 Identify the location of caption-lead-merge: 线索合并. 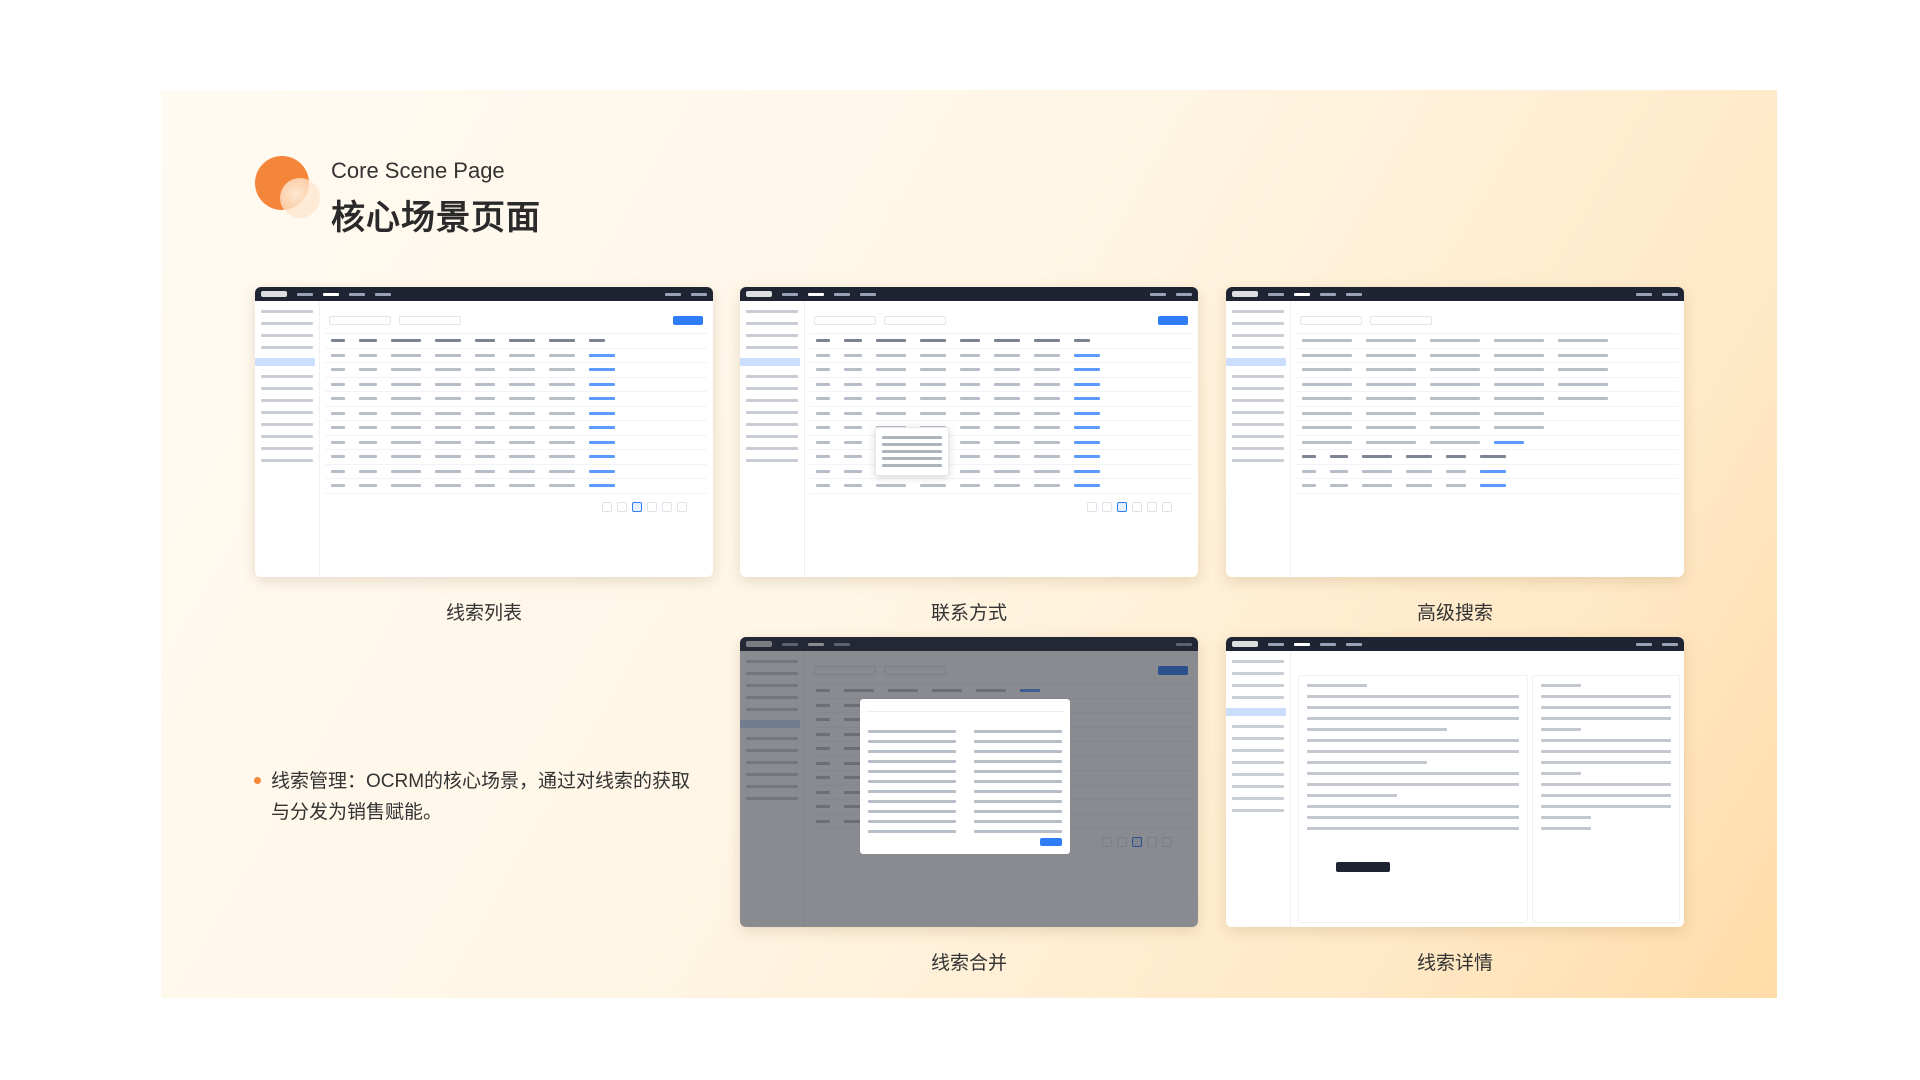
(968, 963).